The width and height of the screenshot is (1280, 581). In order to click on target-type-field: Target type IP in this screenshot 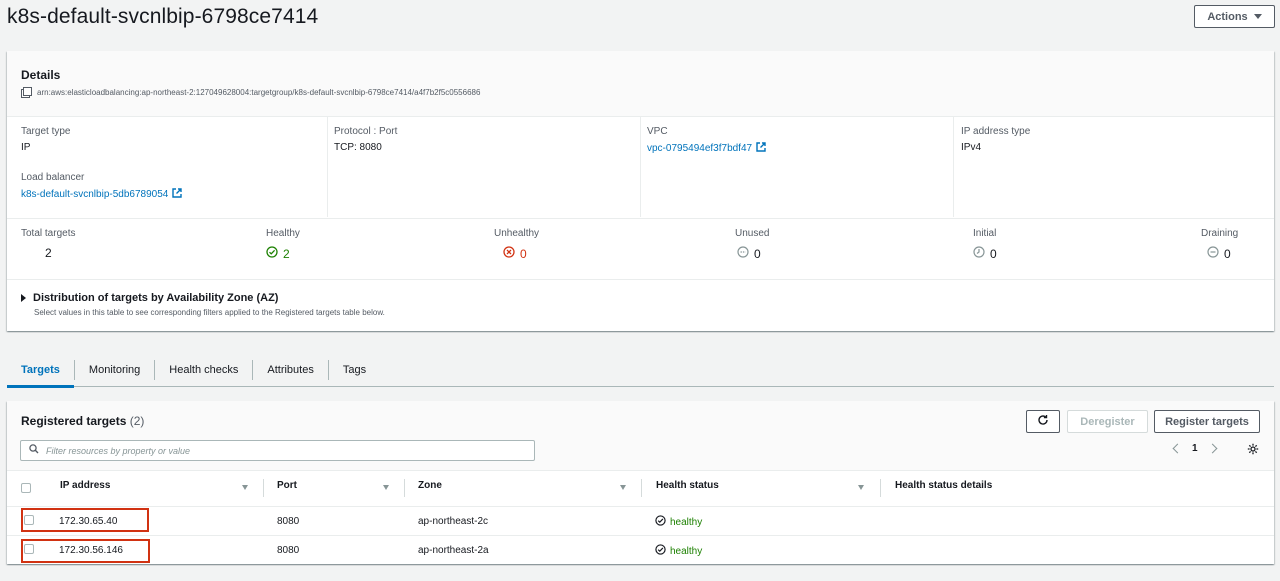, I will do `click(45, 139)`.